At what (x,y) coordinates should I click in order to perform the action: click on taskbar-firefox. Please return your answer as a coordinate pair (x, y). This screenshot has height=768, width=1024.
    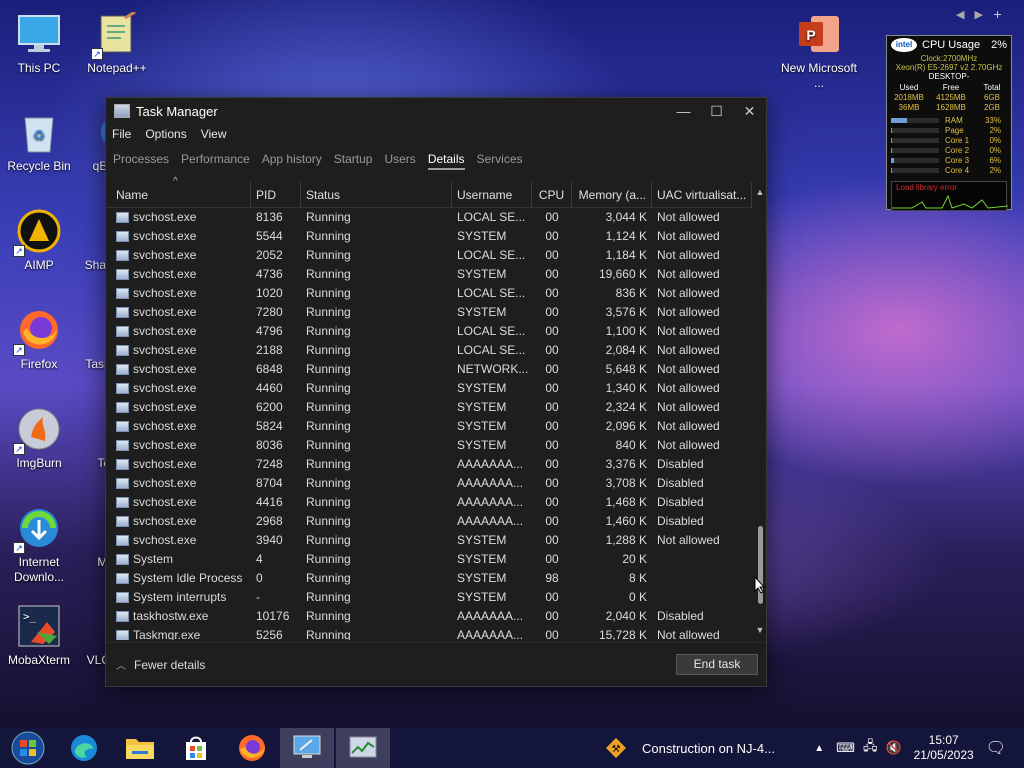
    Looking at the image, I should click on (252, 748).